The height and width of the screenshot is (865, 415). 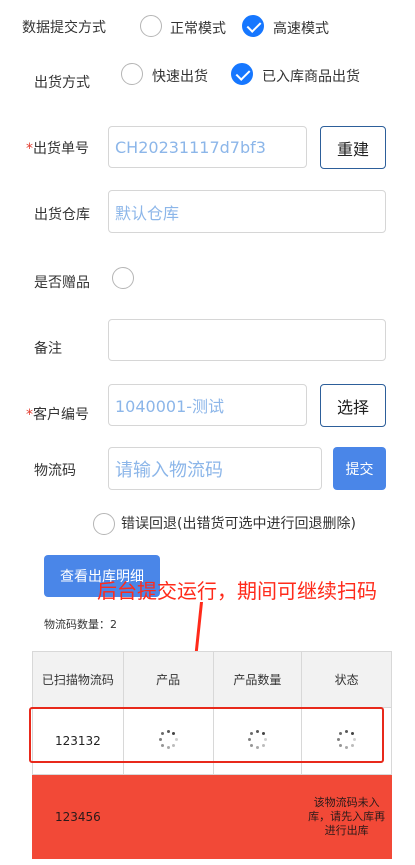 I want to click on table-header-row: 已扫描物流码 产品 产品数量 状态, so click(x=212, y=679).